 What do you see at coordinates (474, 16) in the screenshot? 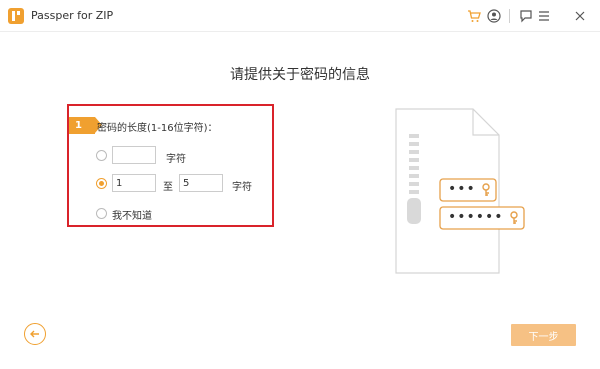
I see `cart-icon` at bounding box center [474, 16].